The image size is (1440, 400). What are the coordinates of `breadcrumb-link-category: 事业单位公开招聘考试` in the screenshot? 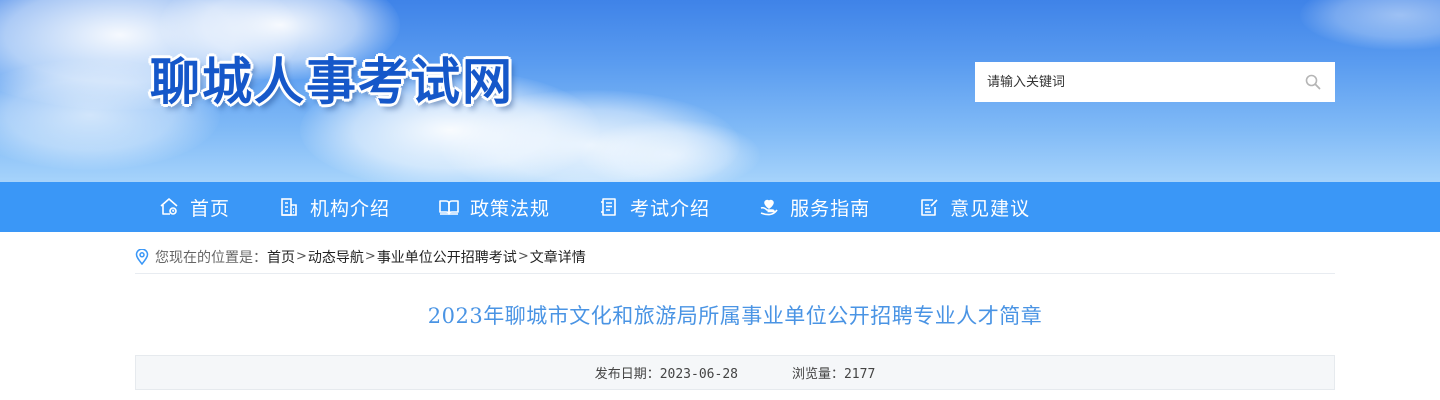 It's located at (447, 257).